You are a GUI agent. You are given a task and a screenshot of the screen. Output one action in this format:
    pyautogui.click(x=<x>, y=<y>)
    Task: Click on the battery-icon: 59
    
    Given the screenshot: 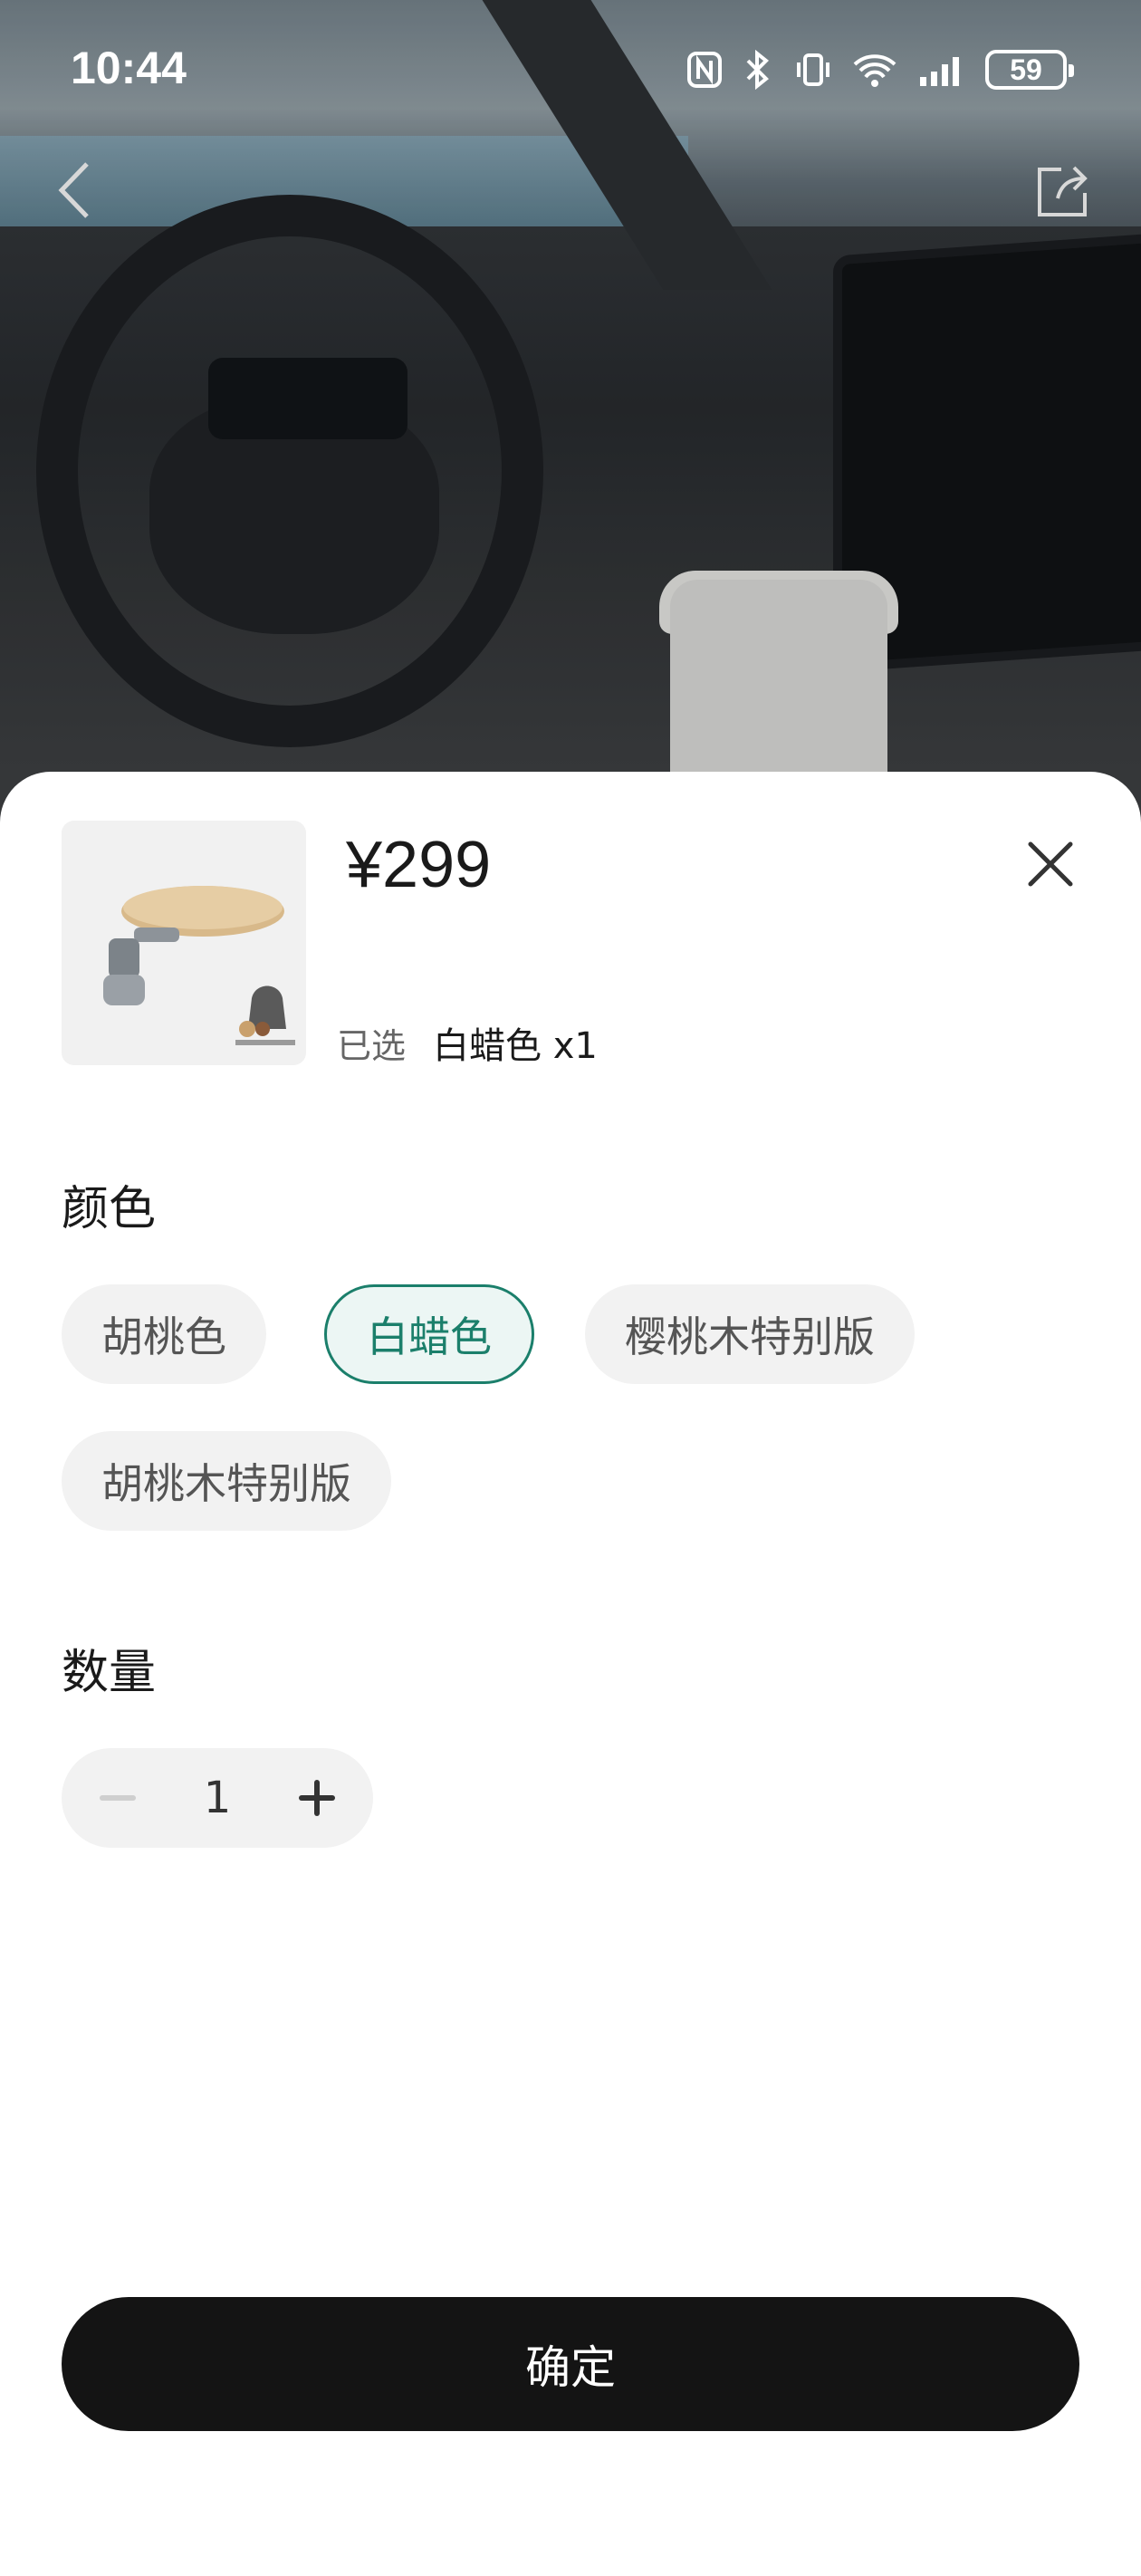 What is the action you would take?
    pyautogui.click(x=1030, y=70)
    